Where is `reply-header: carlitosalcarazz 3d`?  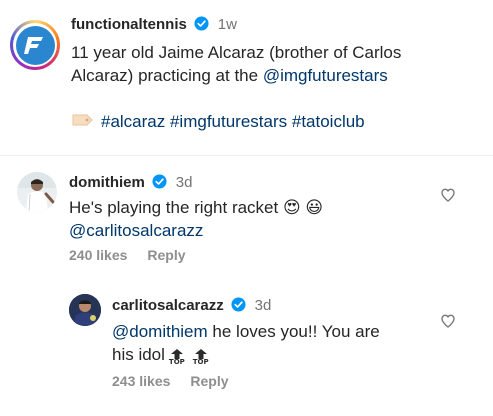 reply-header: carlitosalcarazz 3d is located at coordinates (191, 307).